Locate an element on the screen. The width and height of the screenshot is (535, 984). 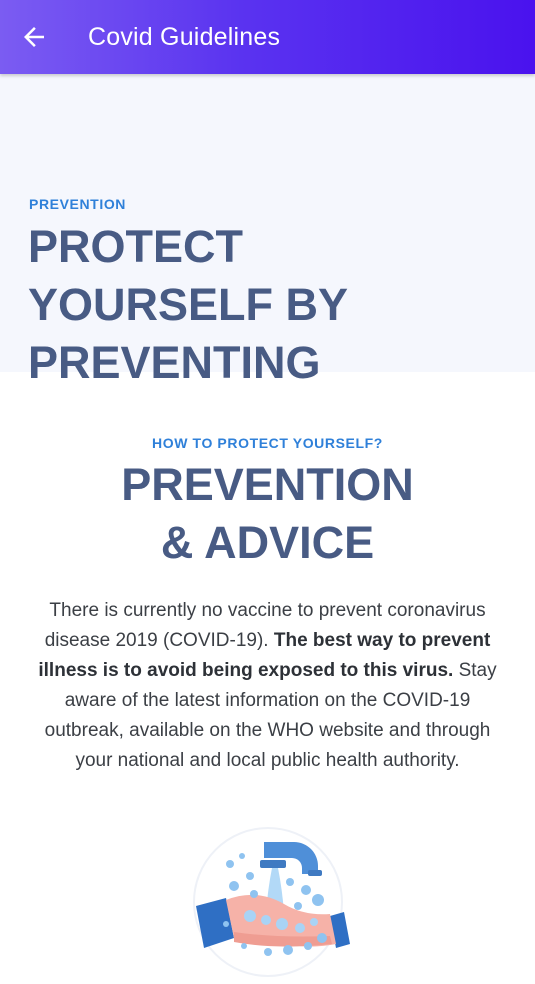
app-bar: Covid Guidelines is located at coordinates (267, 37).